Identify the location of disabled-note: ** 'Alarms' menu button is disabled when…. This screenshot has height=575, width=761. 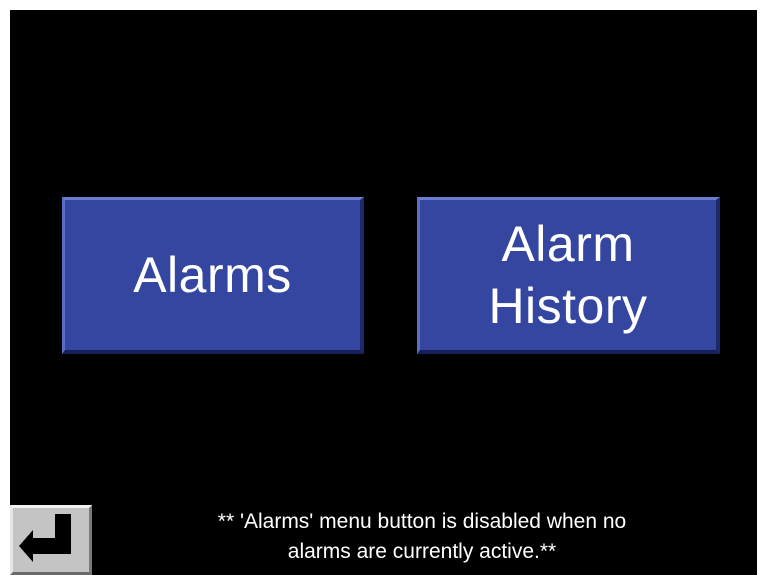
(422, 537).